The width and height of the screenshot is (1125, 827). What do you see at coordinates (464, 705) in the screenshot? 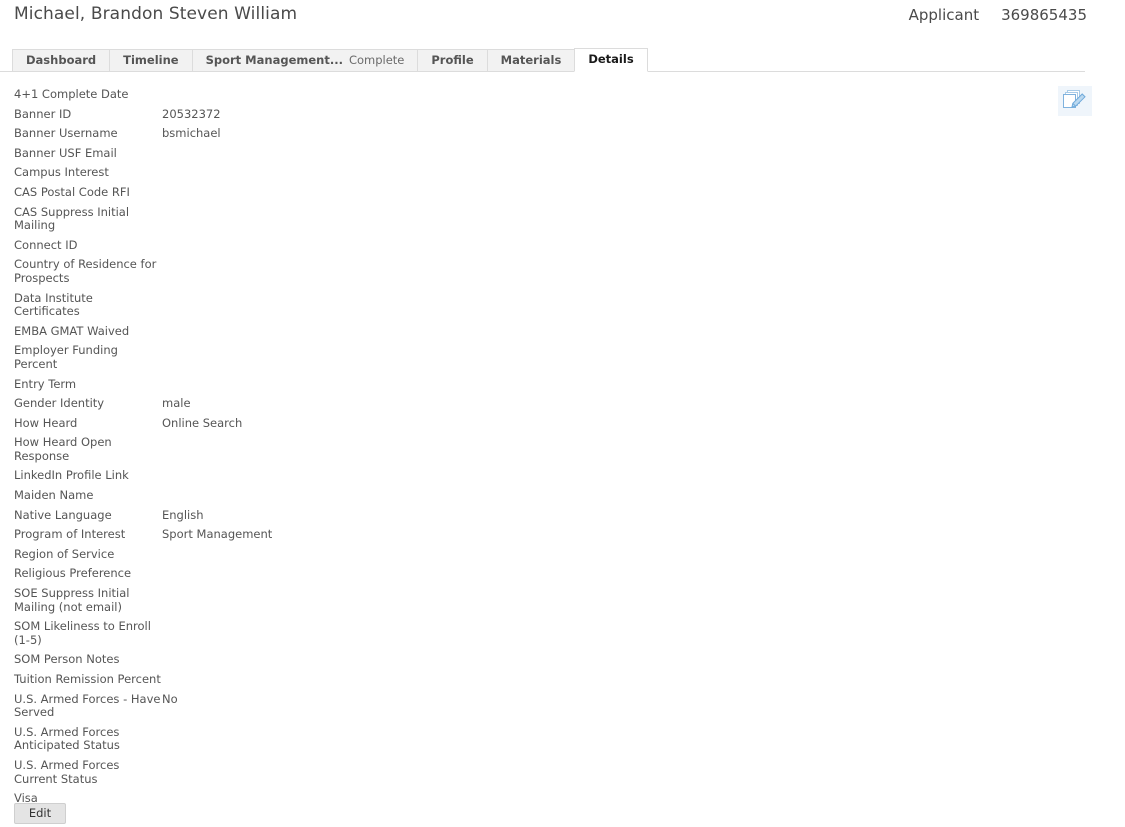
I see `detail-row: U.S. Armed Forces - Have Served No` at bounding box center [464, 705].